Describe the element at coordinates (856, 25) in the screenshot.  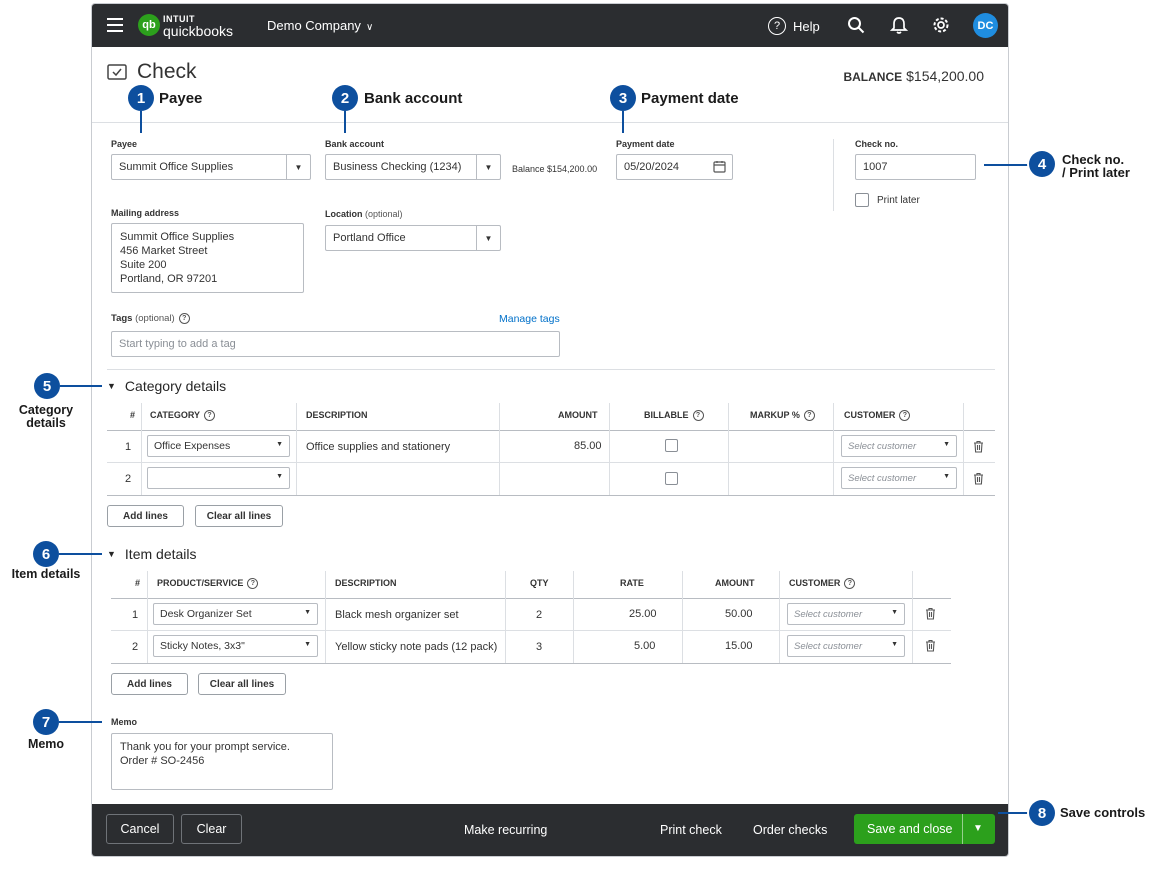
I see `search-icon` at that location.